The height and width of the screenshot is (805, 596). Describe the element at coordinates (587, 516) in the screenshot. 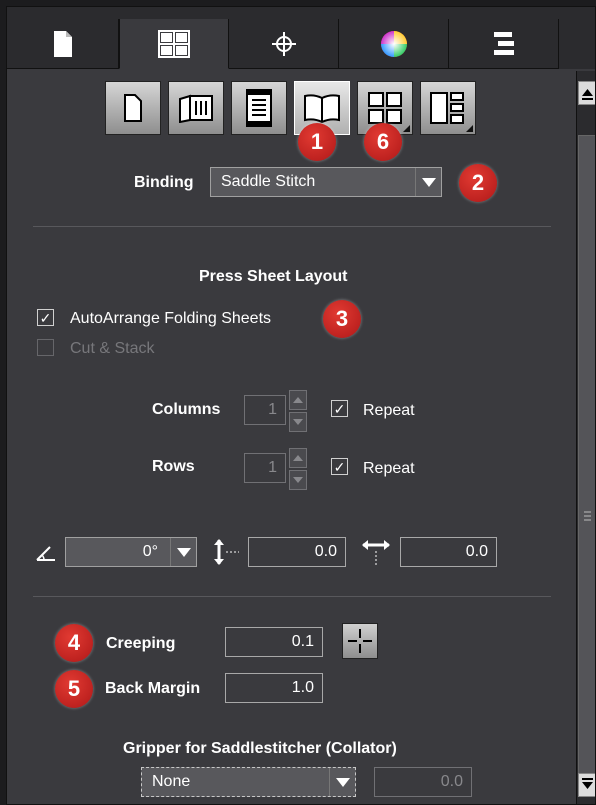

I see `grip-icon` at that location.